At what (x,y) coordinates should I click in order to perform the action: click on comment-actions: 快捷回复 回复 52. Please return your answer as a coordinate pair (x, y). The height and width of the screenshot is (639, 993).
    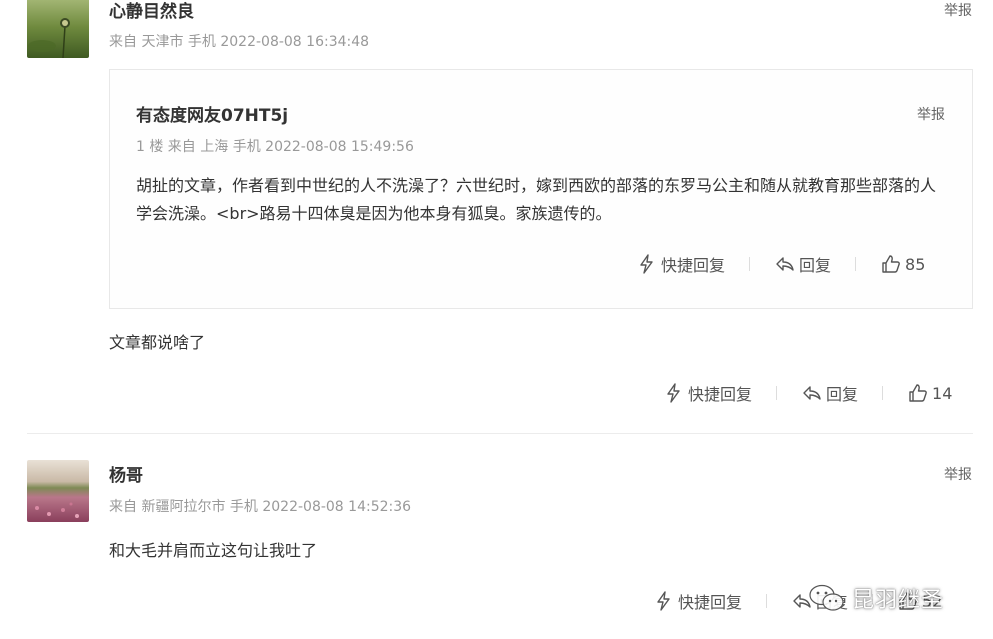
    Looking at the image, I should click on (797, 601).